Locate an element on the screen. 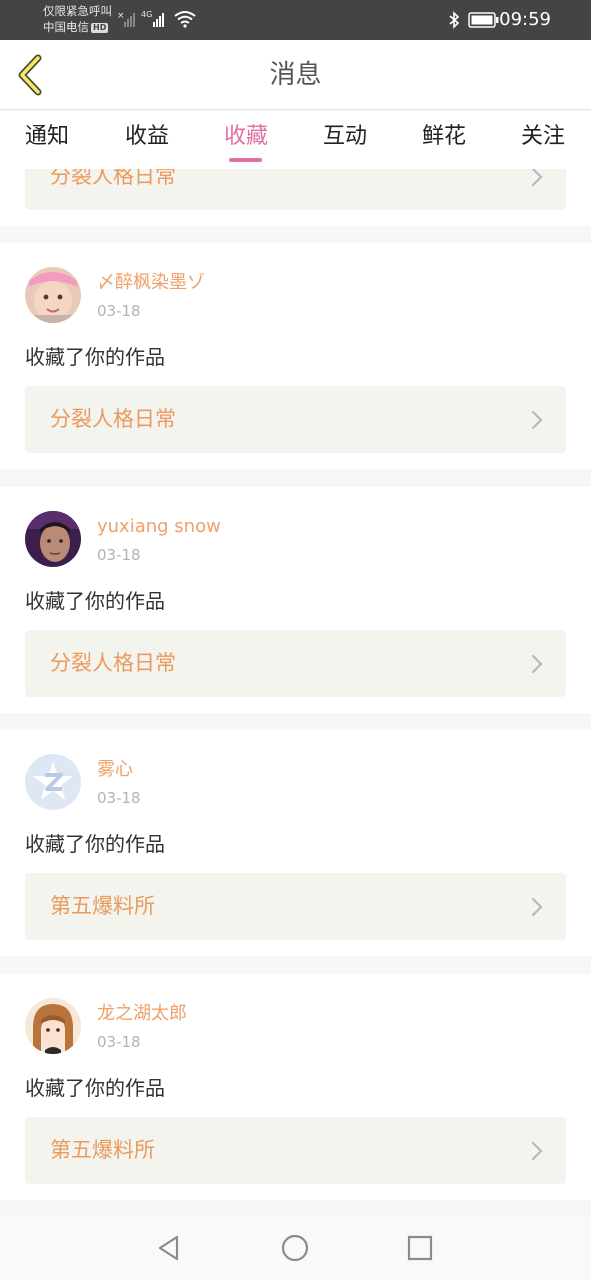  tab-earnings: 收益 is located at coordinates (147, 137).